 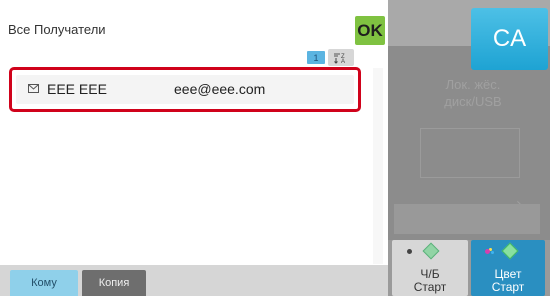 I want to click on bw-dot-icon, so click(x=409, y=251).